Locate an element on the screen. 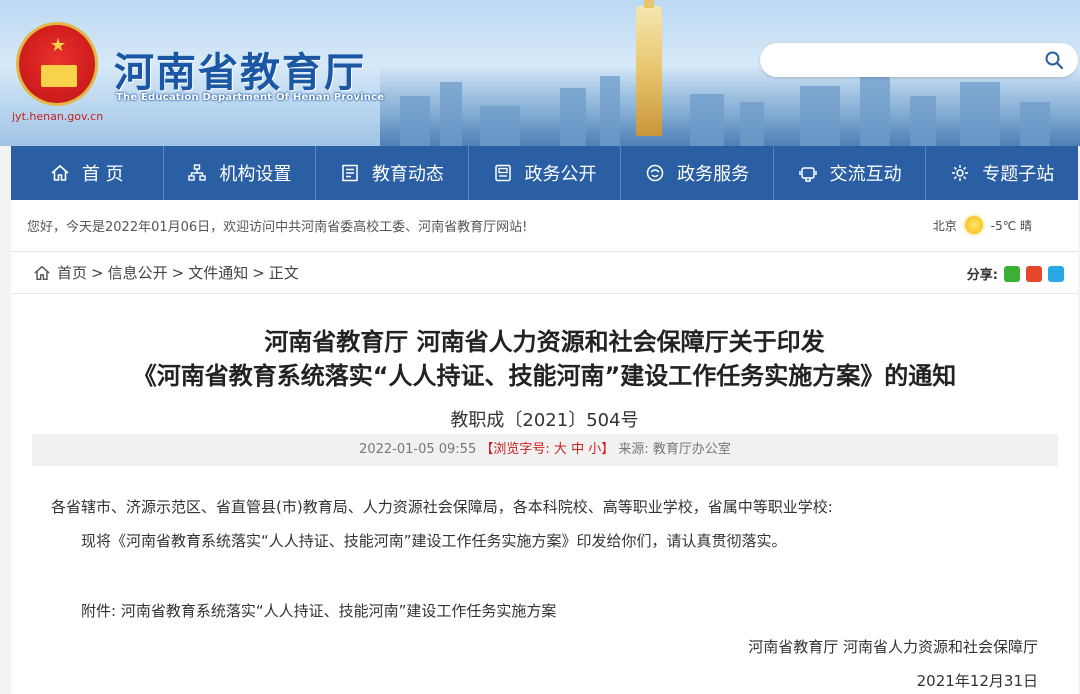 Image resolution: width=1080 pixels, height=694 pixels. news-icon is located at coordinates (350, 173).